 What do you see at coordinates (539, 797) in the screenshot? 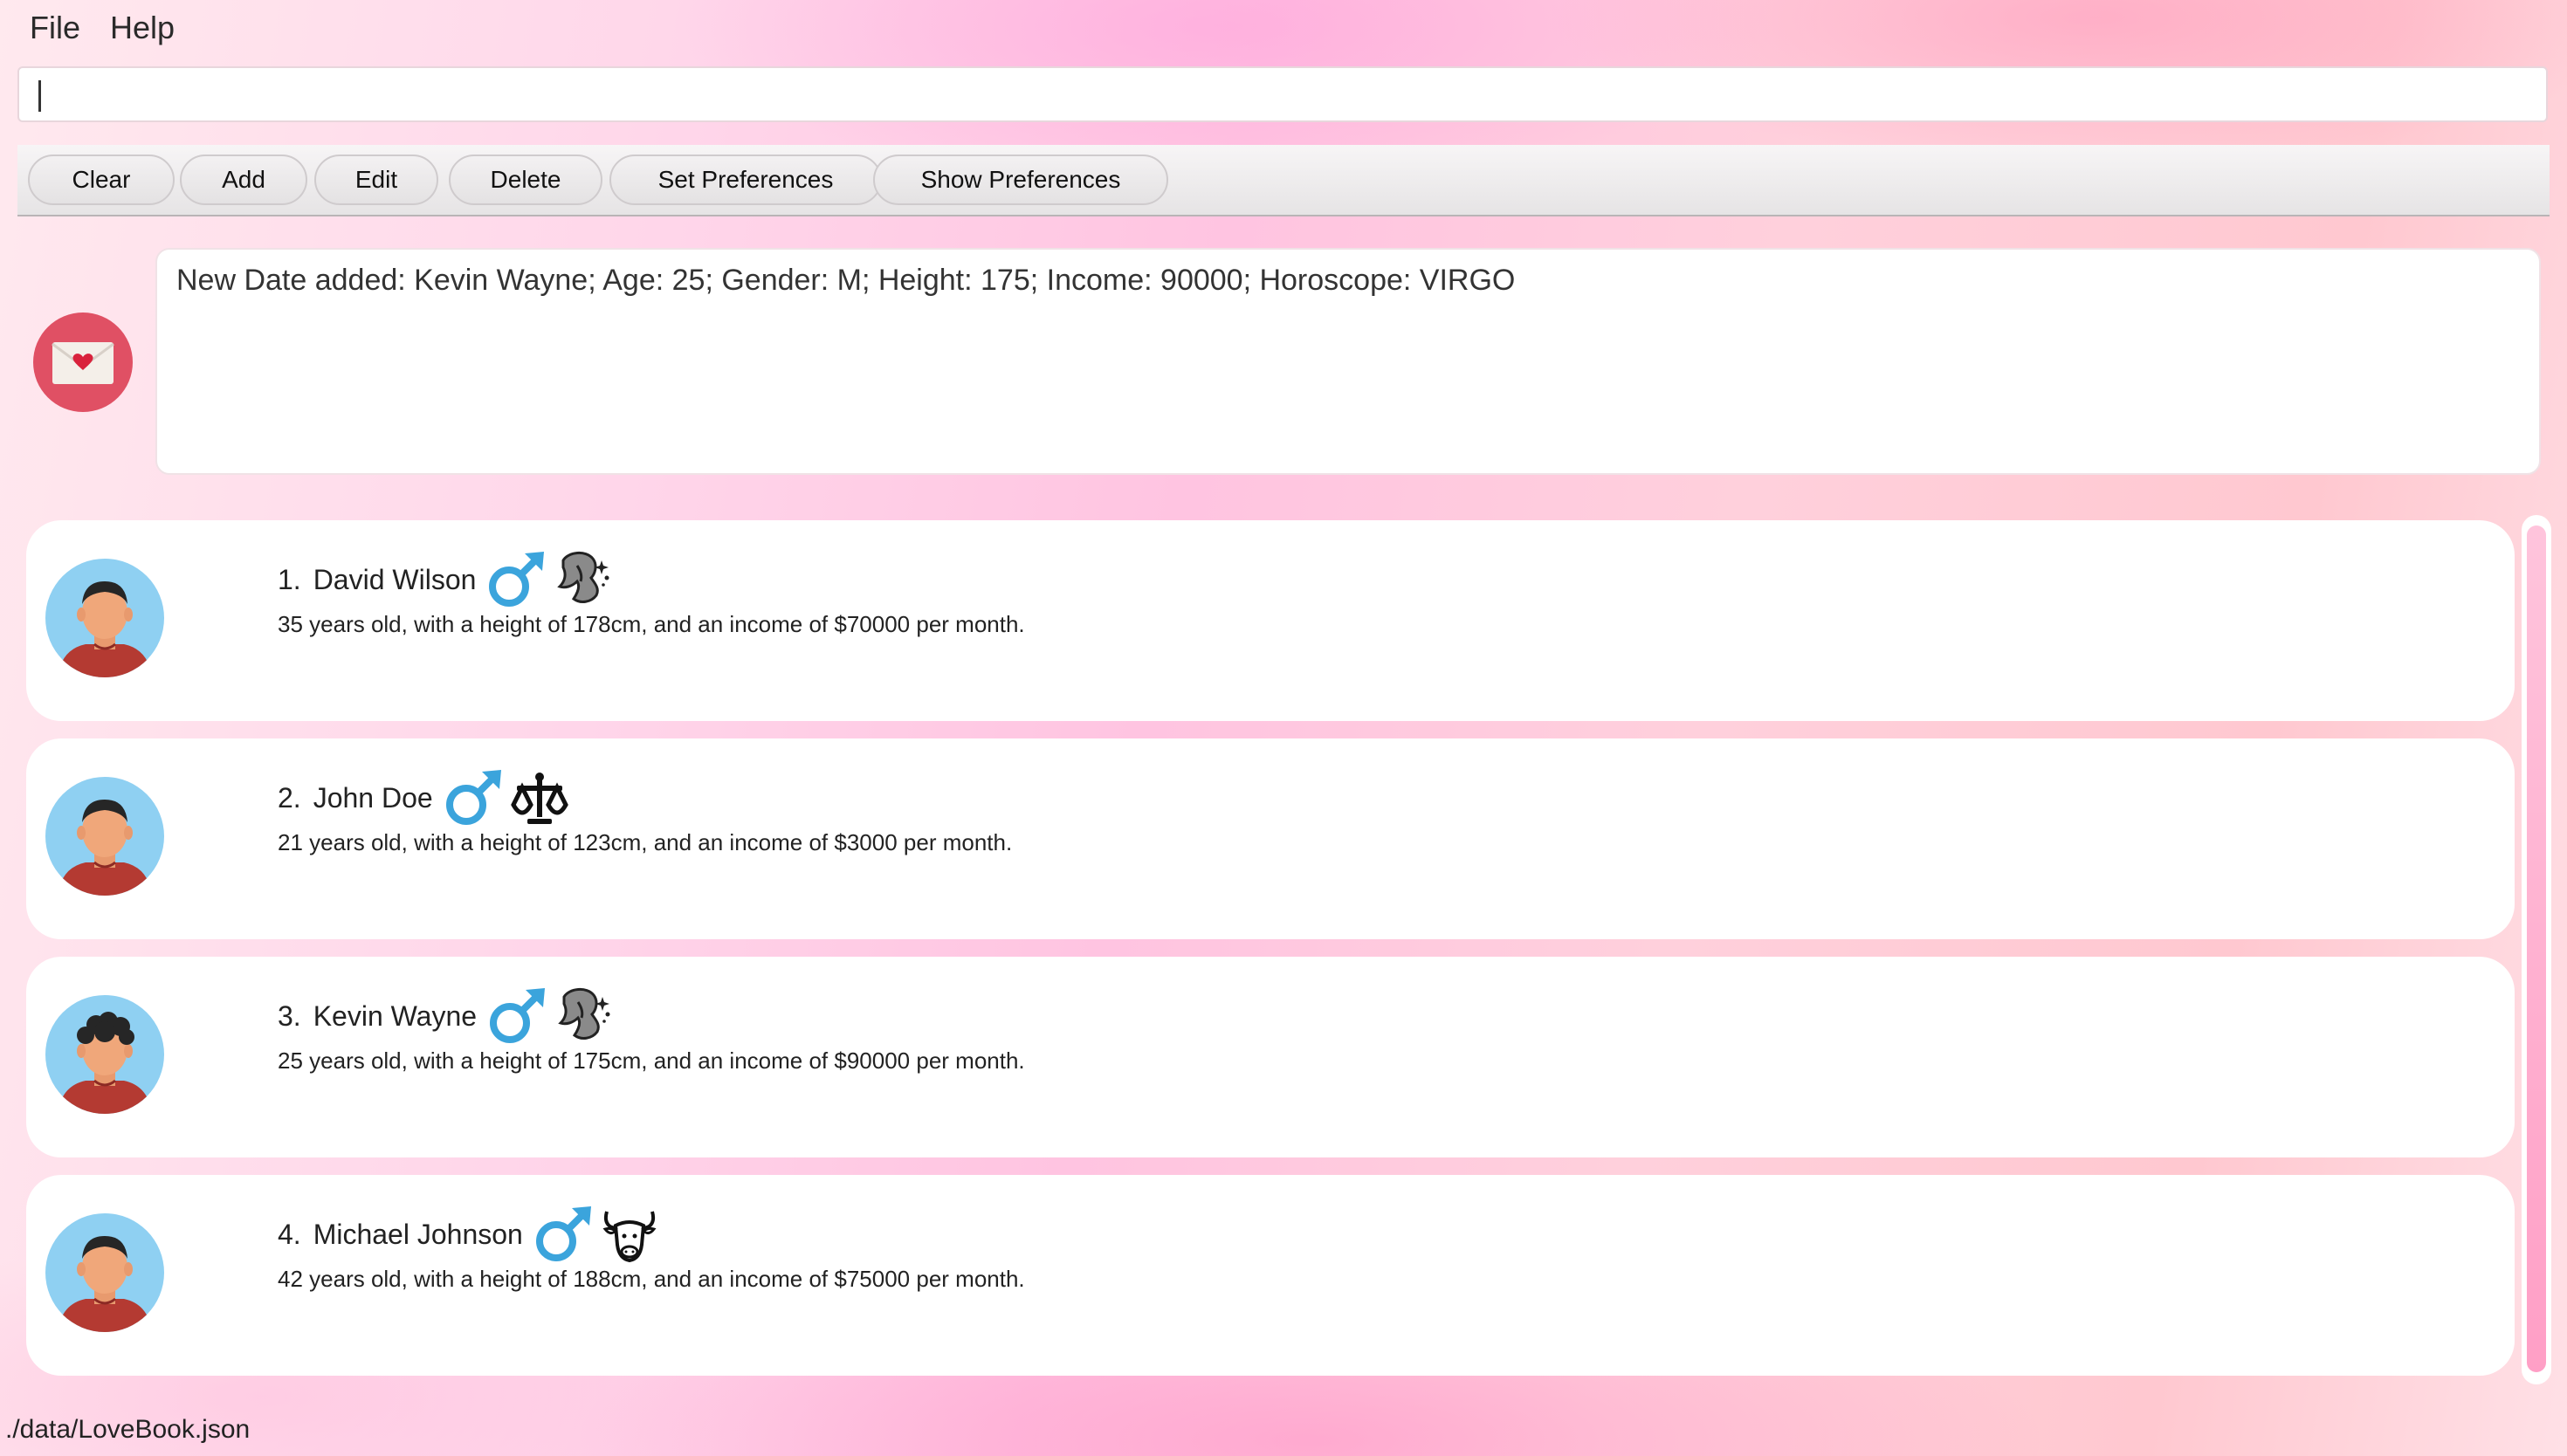
I see `libra-icon` at bounding box center [539, 797].